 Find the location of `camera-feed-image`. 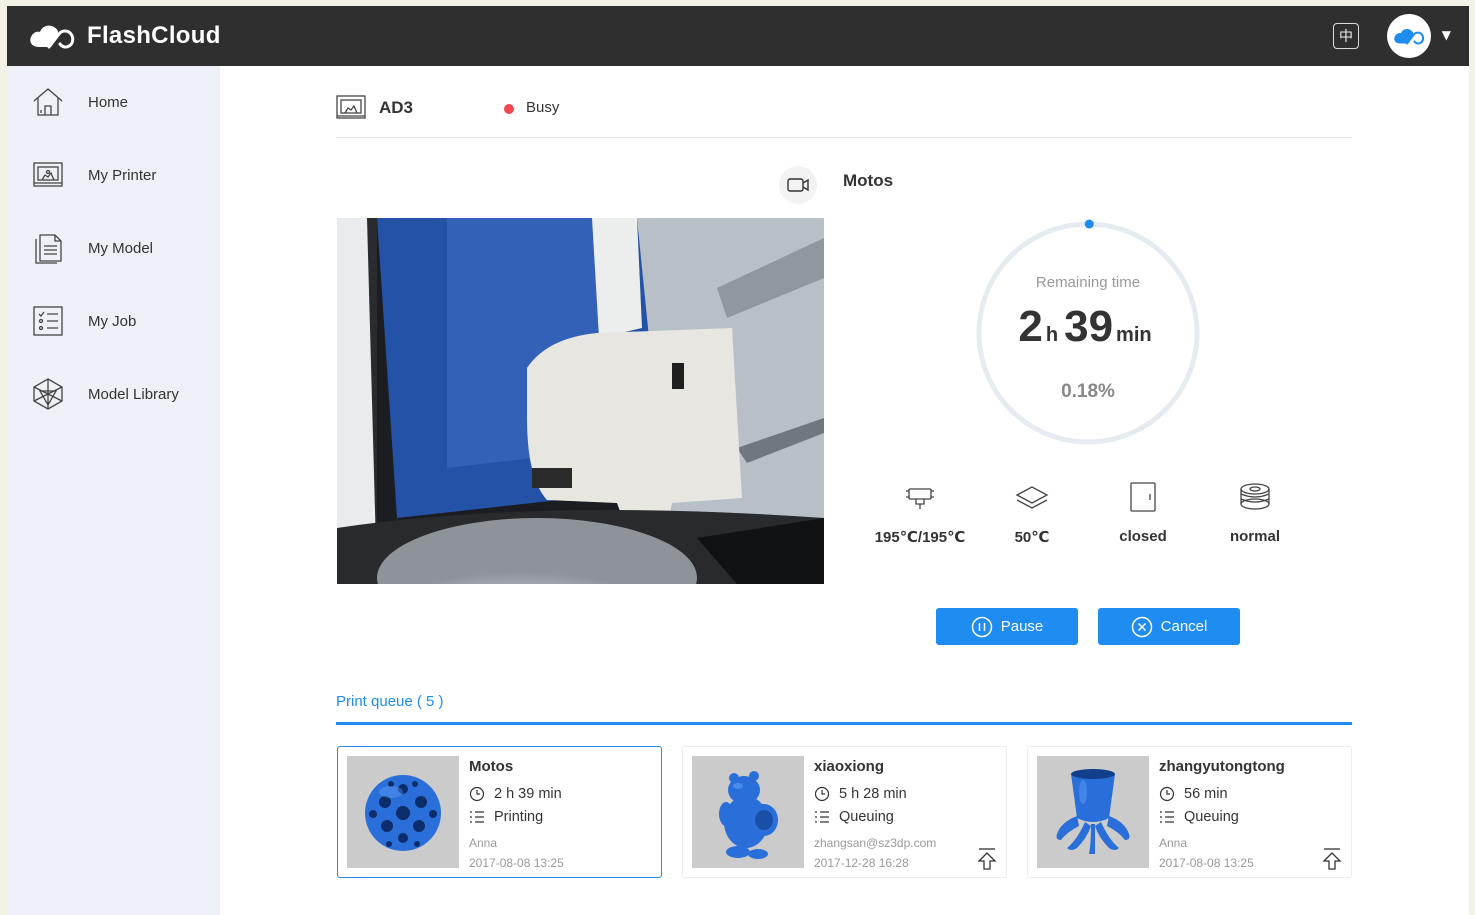

camera-feed-image is located at coordinates (580, 401).